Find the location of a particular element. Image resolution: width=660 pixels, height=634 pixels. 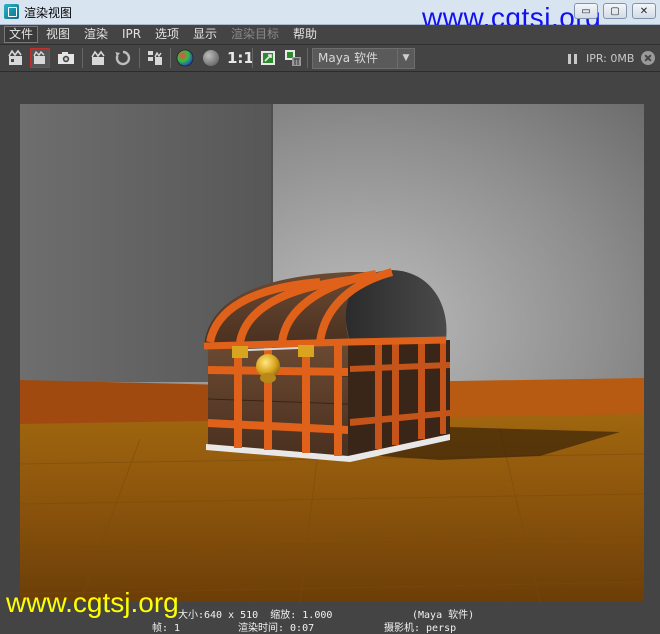

hud-render-time: 渲染时间: 0:07 is located at coordinates (276, 628).